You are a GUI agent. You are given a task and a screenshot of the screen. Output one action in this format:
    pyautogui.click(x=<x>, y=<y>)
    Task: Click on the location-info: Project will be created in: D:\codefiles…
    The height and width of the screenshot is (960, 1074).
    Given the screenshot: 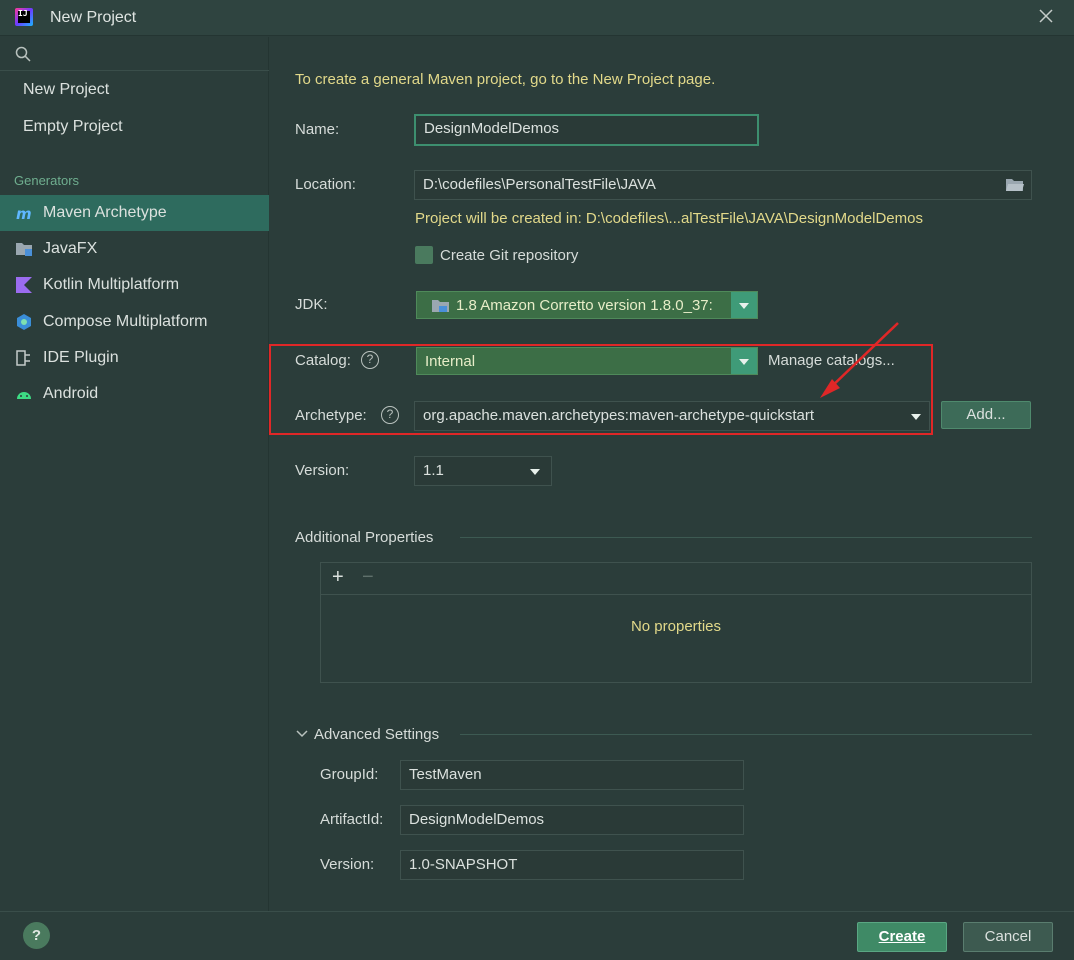 What is the action you would take?
    pyautogui.click(x=669, y=218)
    